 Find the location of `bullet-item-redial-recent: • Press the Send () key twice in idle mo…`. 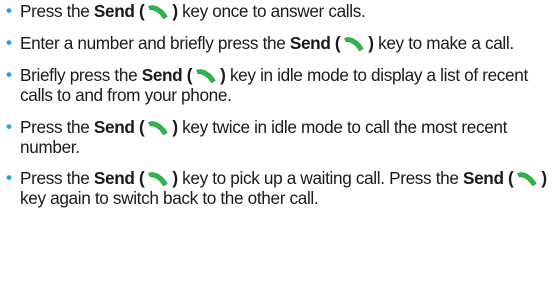

bullet-item-redial-recent: • Press the Send () key twice in idle mo… is located at coordinates (277, 137).